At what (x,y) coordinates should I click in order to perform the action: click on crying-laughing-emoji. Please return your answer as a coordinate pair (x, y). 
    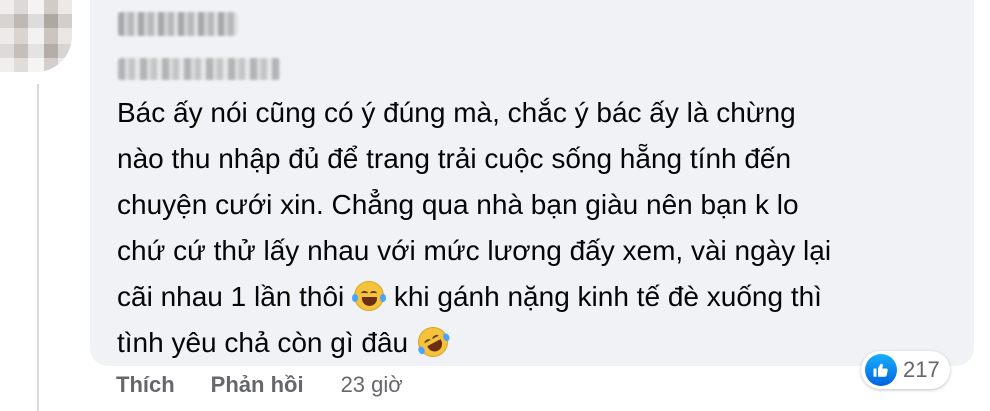
    Looking at the image, I should click on (369, 296).